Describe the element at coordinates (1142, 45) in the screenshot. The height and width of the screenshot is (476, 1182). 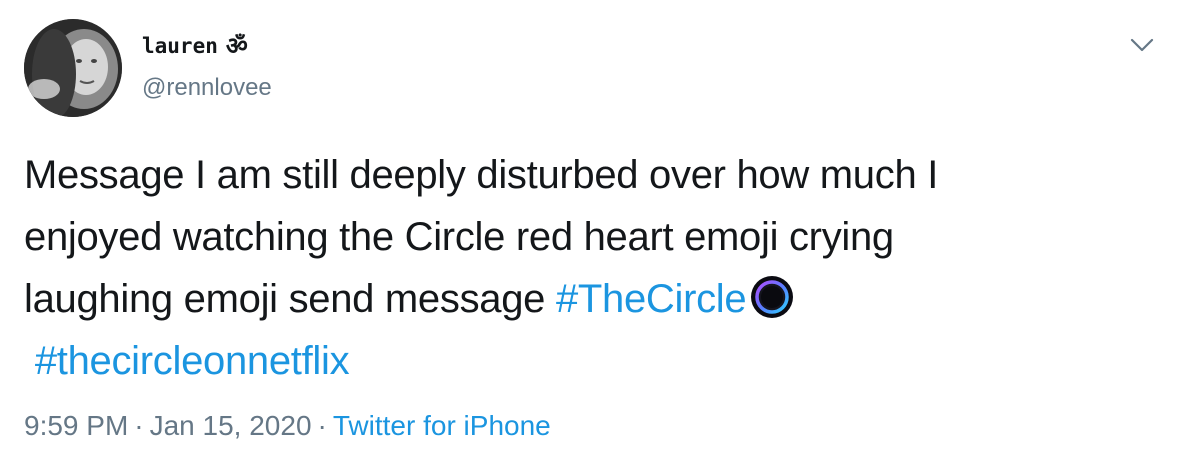
I see `chevron-down-icon` at that location.